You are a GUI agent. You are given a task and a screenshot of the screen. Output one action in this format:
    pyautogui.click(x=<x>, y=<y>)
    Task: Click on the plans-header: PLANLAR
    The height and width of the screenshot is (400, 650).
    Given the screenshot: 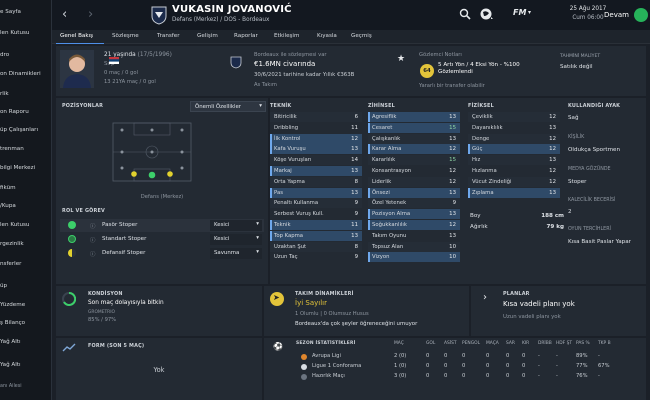 What is the action you would take?
    pyautogui.click(x=516, y=294)
    